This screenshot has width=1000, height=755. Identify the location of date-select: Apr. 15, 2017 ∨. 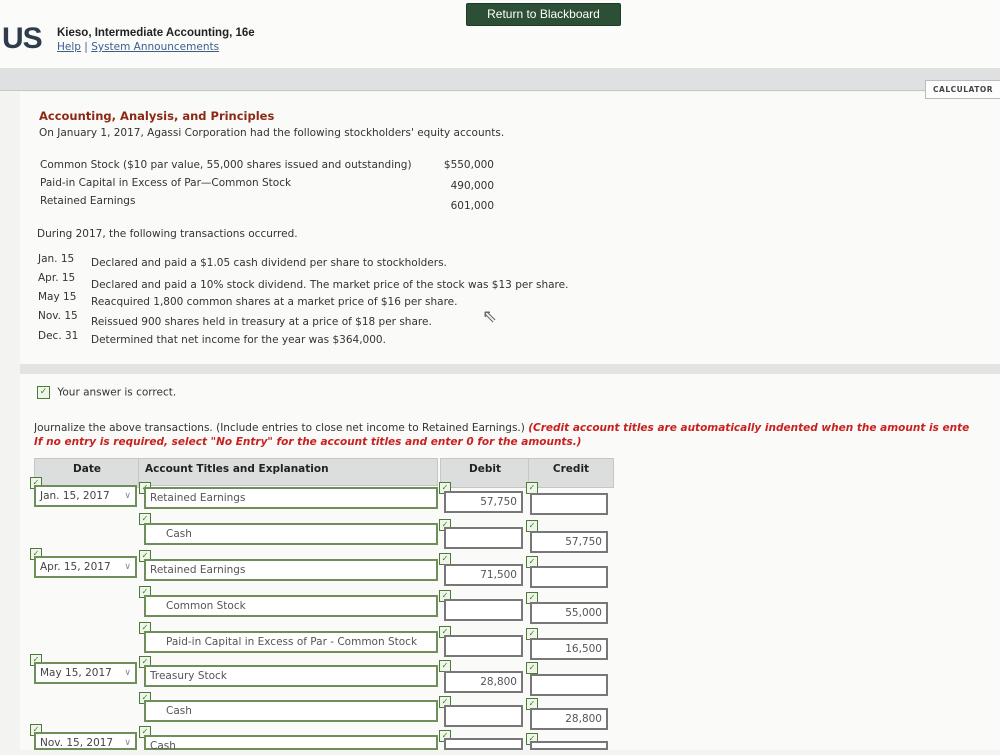
(85, 567).